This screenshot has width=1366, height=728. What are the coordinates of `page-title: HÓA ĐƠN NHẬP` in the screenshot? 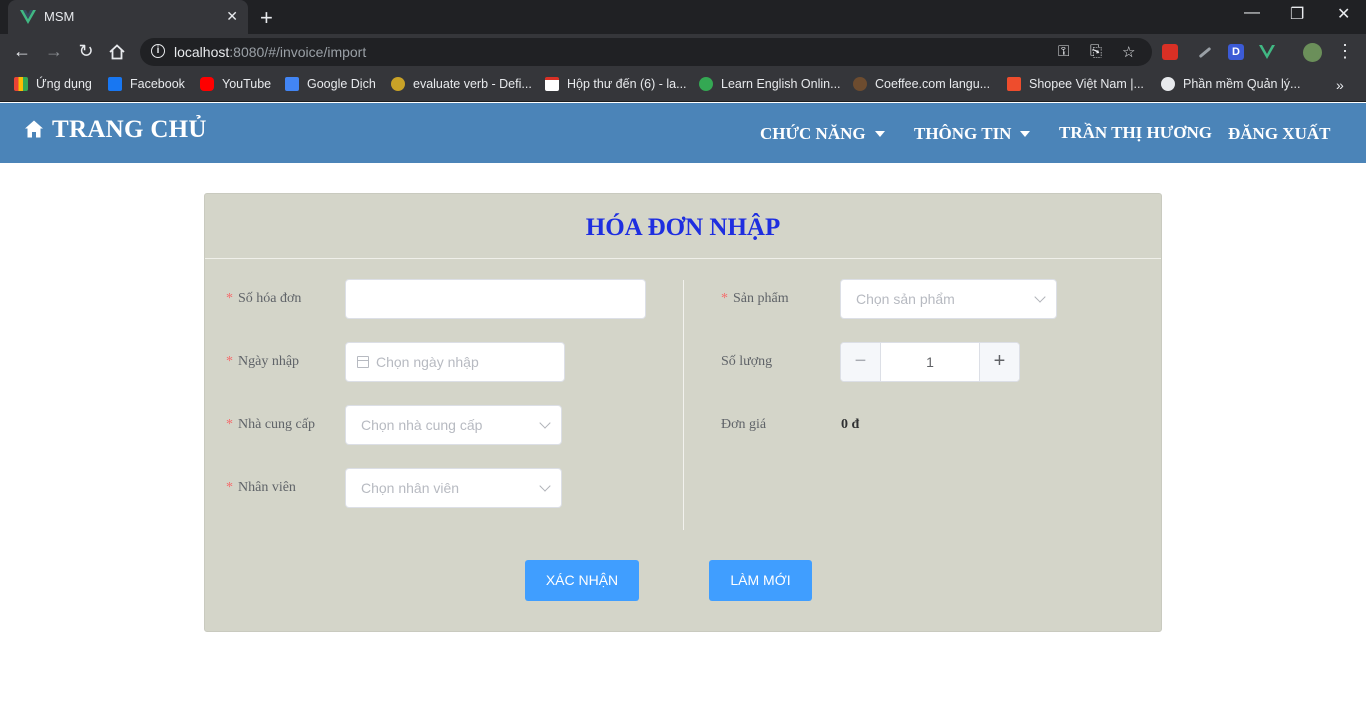 It's located at (683, 227).